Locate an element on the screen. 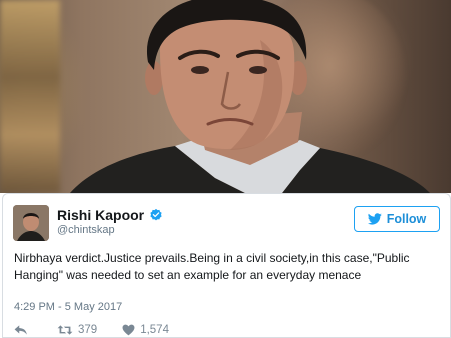 This screenshot has height=338, width=451. like-action: 1,574 is located at coordinates (145, 330).